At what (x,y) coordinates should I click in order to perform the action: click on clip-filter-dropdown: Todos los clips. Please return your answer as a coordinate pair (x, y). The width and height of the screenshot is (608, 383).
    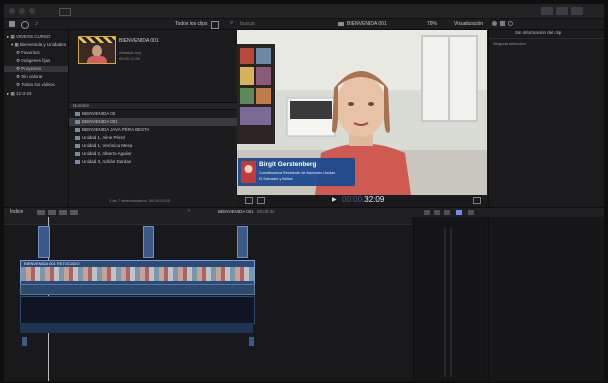
    Looking at the image, I should click on (191, 24).